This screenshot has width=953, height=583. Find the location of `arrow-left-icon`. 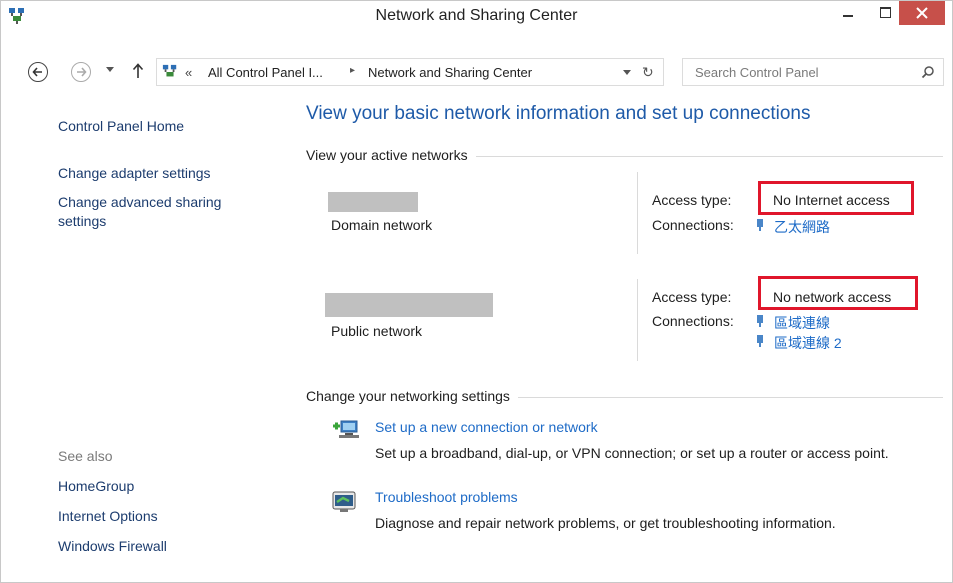

arrow-left-icon is located at coordinates (37, 72).